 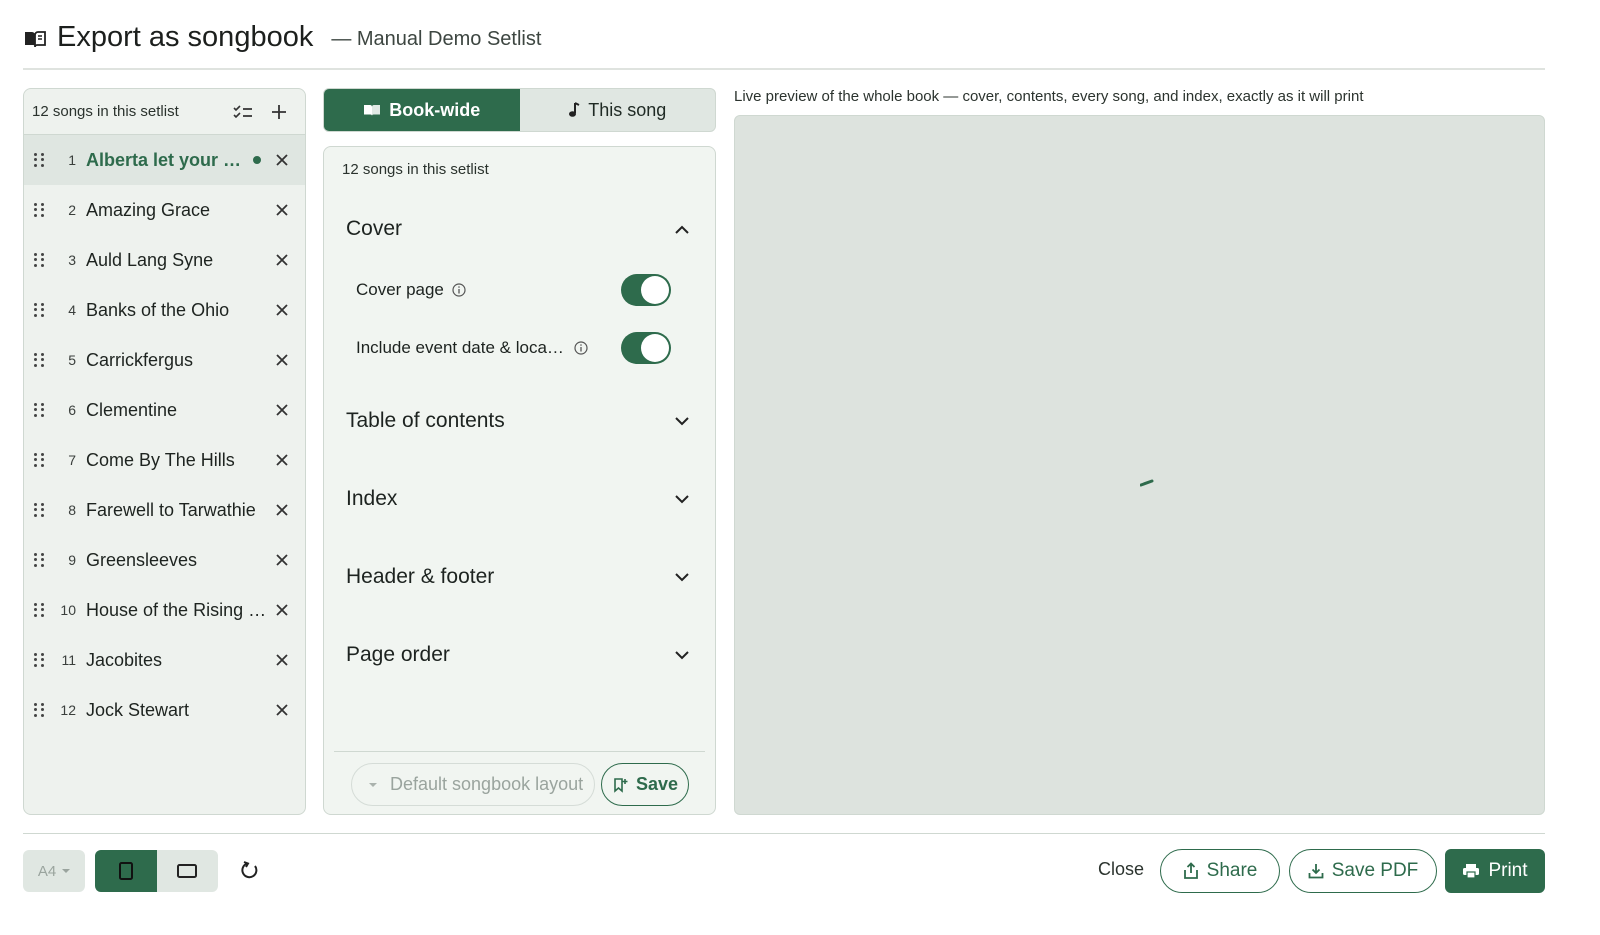 What do you see at coordinates (517, 229) in the screenshot?
I see `section-cover: Cover` at bounding box center [517, 229].